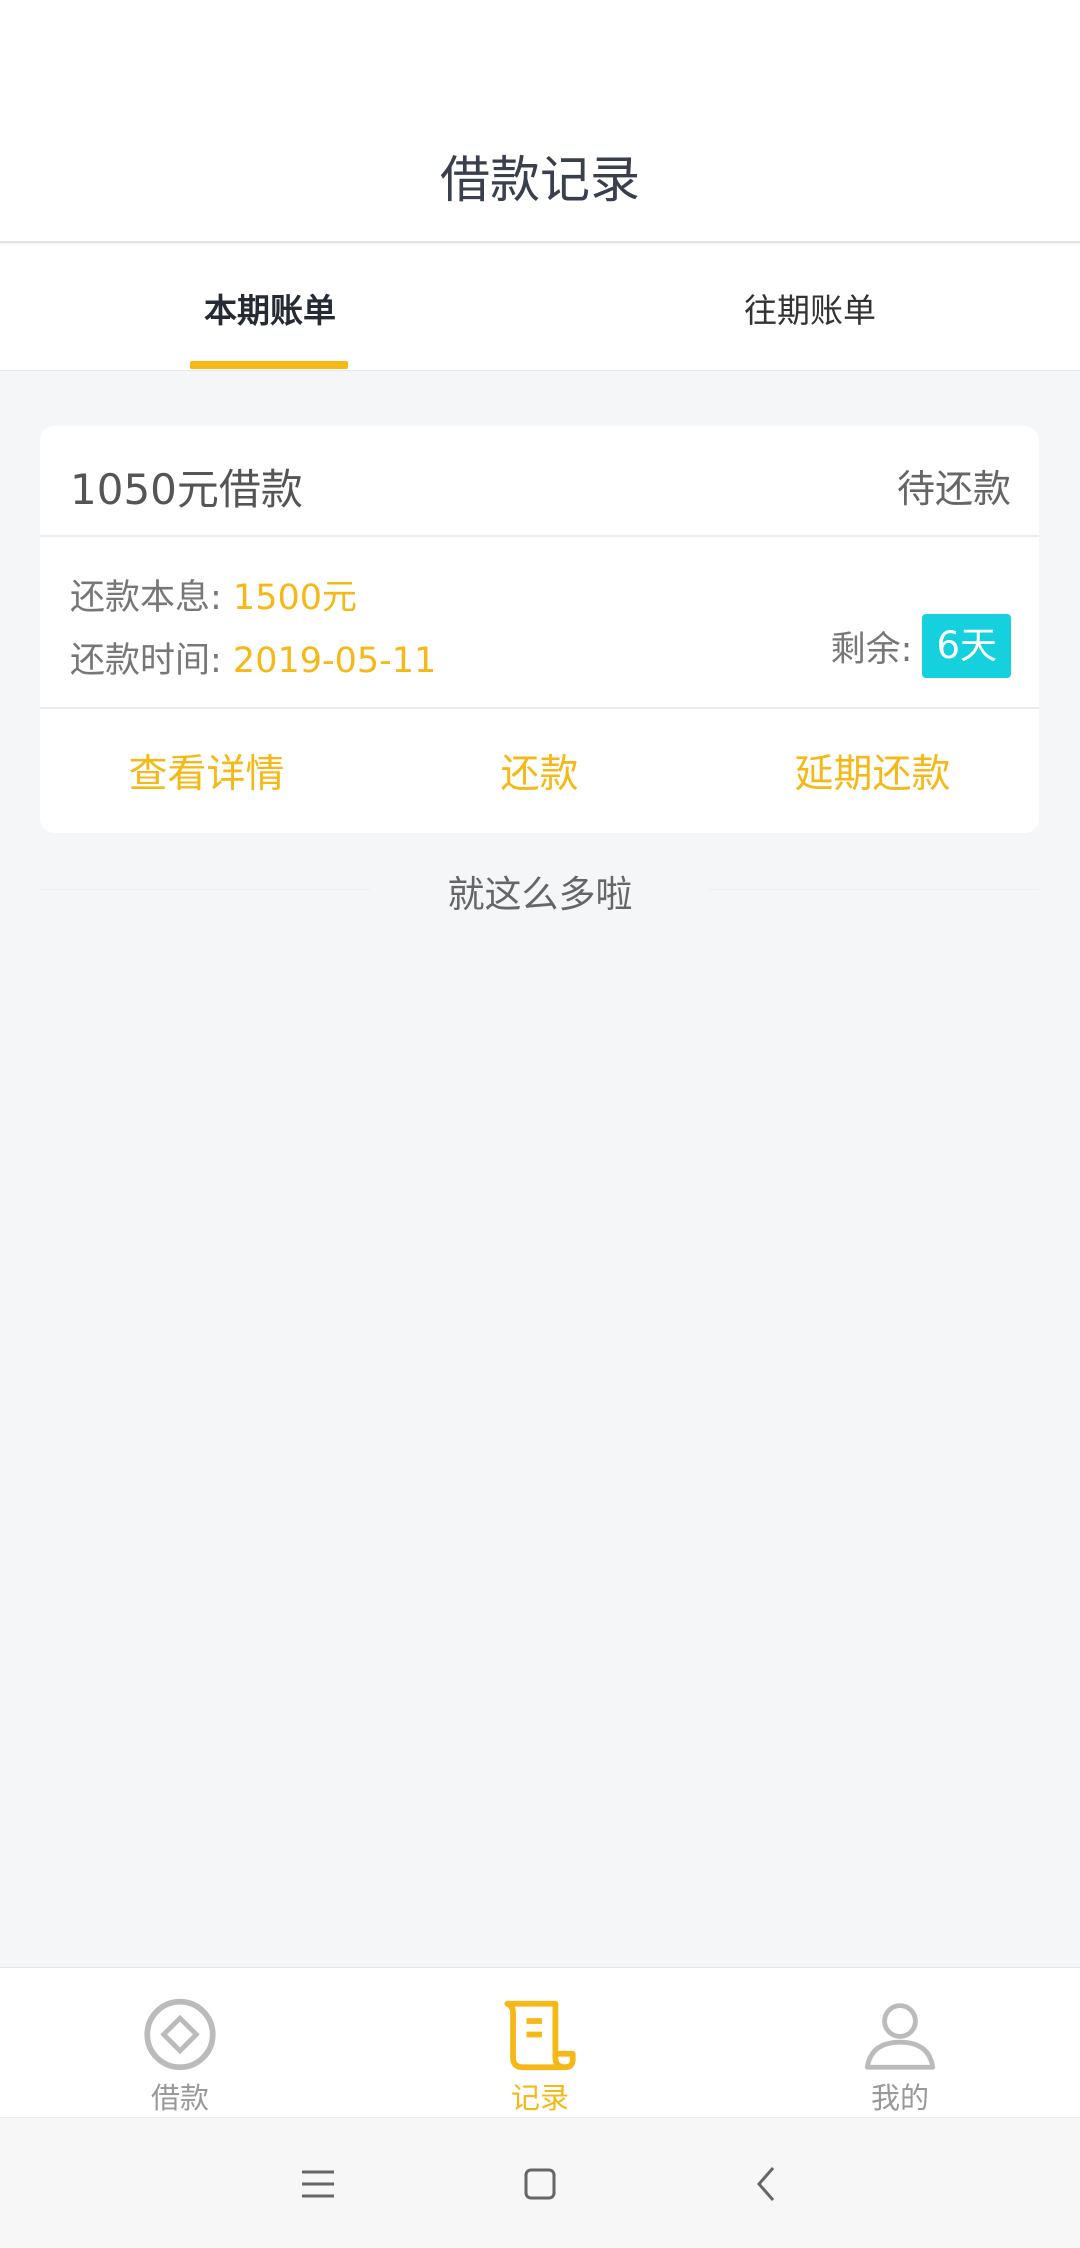  Describe the element at coordinates (539, 2098) in the screenshot. I see `nav-label-record: 记录` at that location.